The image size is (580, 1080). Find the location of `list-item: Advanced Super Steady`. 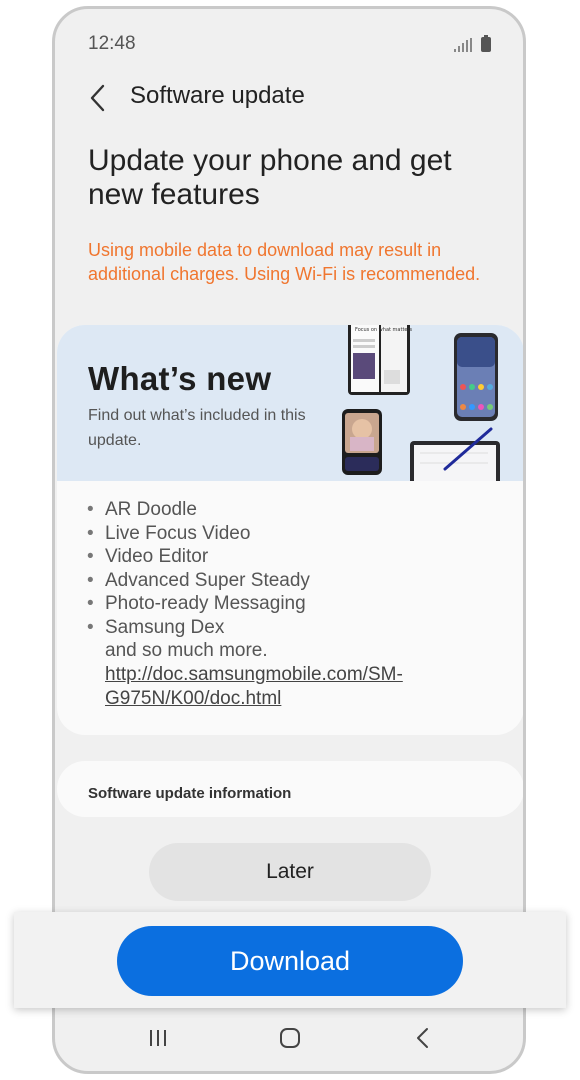

list-item: Advanced Super Steady is located at coordinates (297, 581).